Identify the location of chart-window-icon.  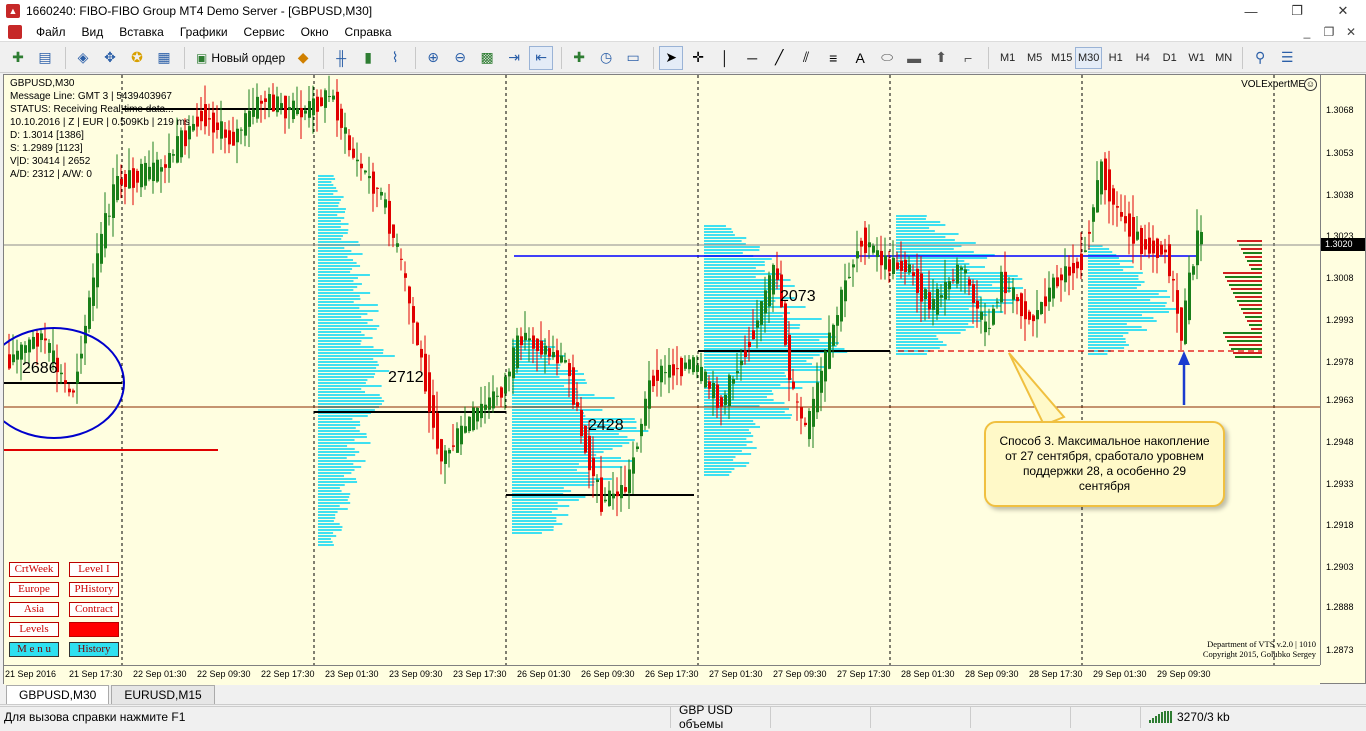
(15, 31).